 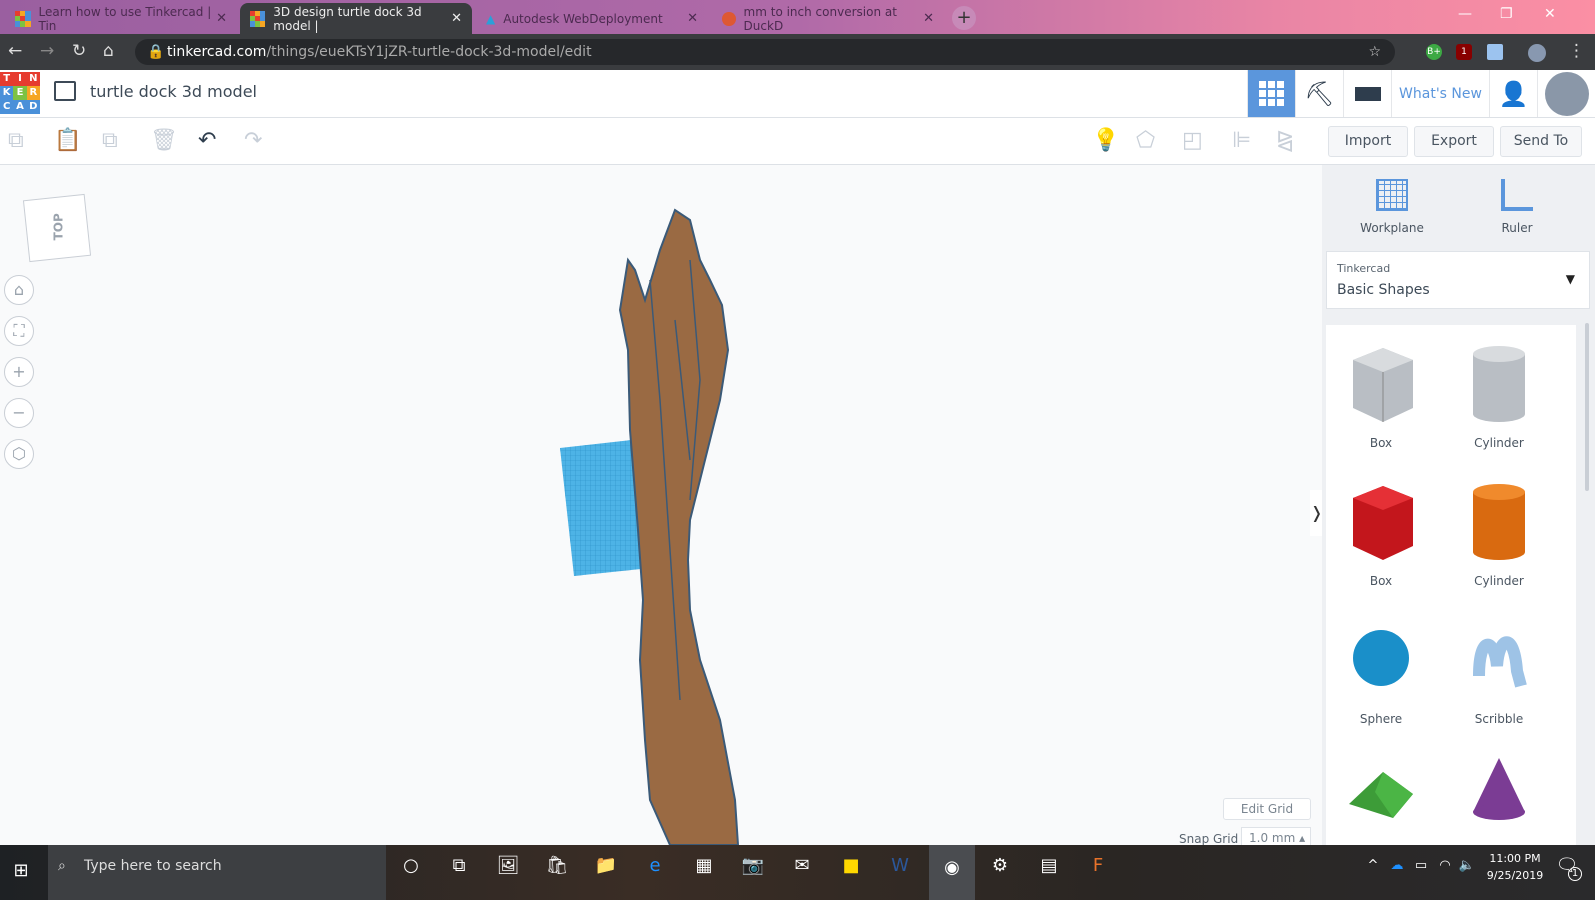 What do you see at coordinates (1373, 866) in the screenshot?
I see `tray-chevron-icon: ^` at bounding box center [1373, 866].